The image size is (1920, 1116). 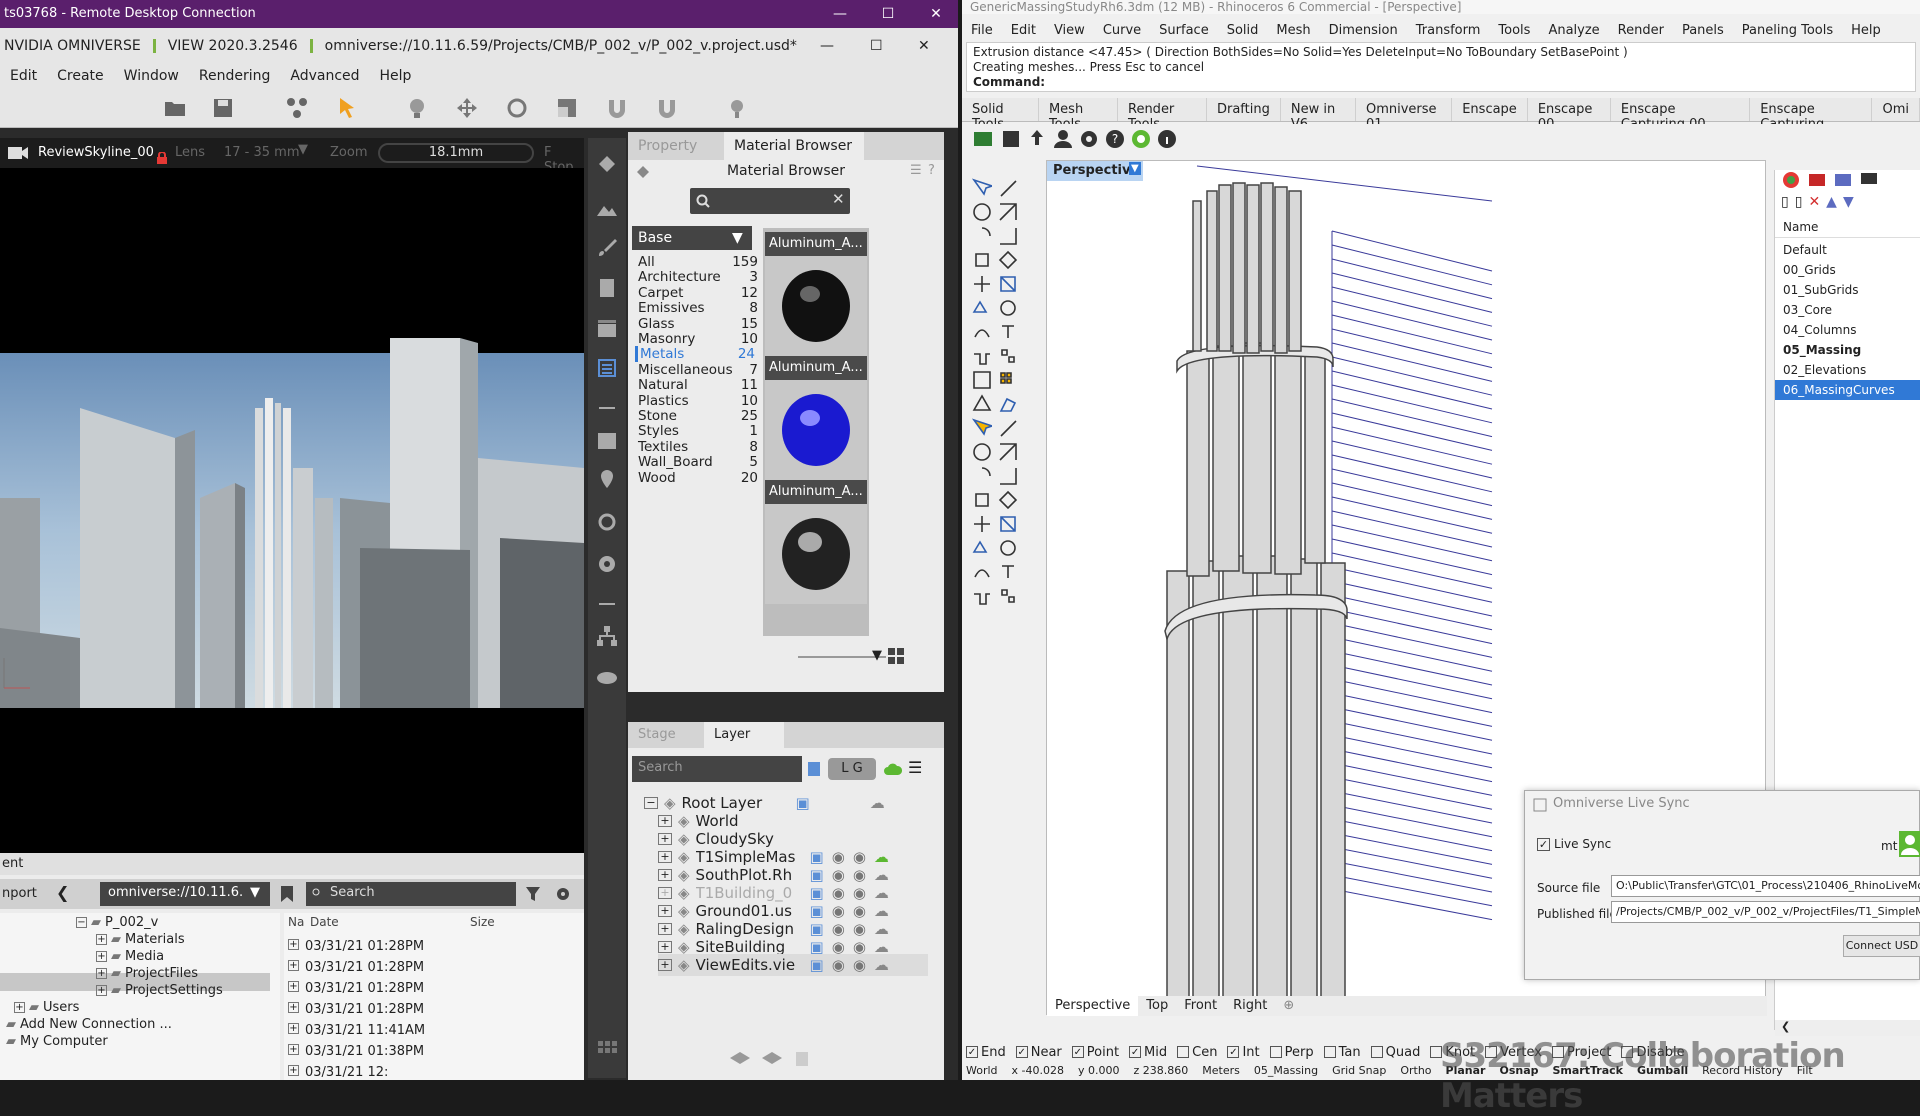 What do you see at coordinates (888, 14) in the screenshot?
I see `maximize-button: ☐` at bounding box center [888, 14].